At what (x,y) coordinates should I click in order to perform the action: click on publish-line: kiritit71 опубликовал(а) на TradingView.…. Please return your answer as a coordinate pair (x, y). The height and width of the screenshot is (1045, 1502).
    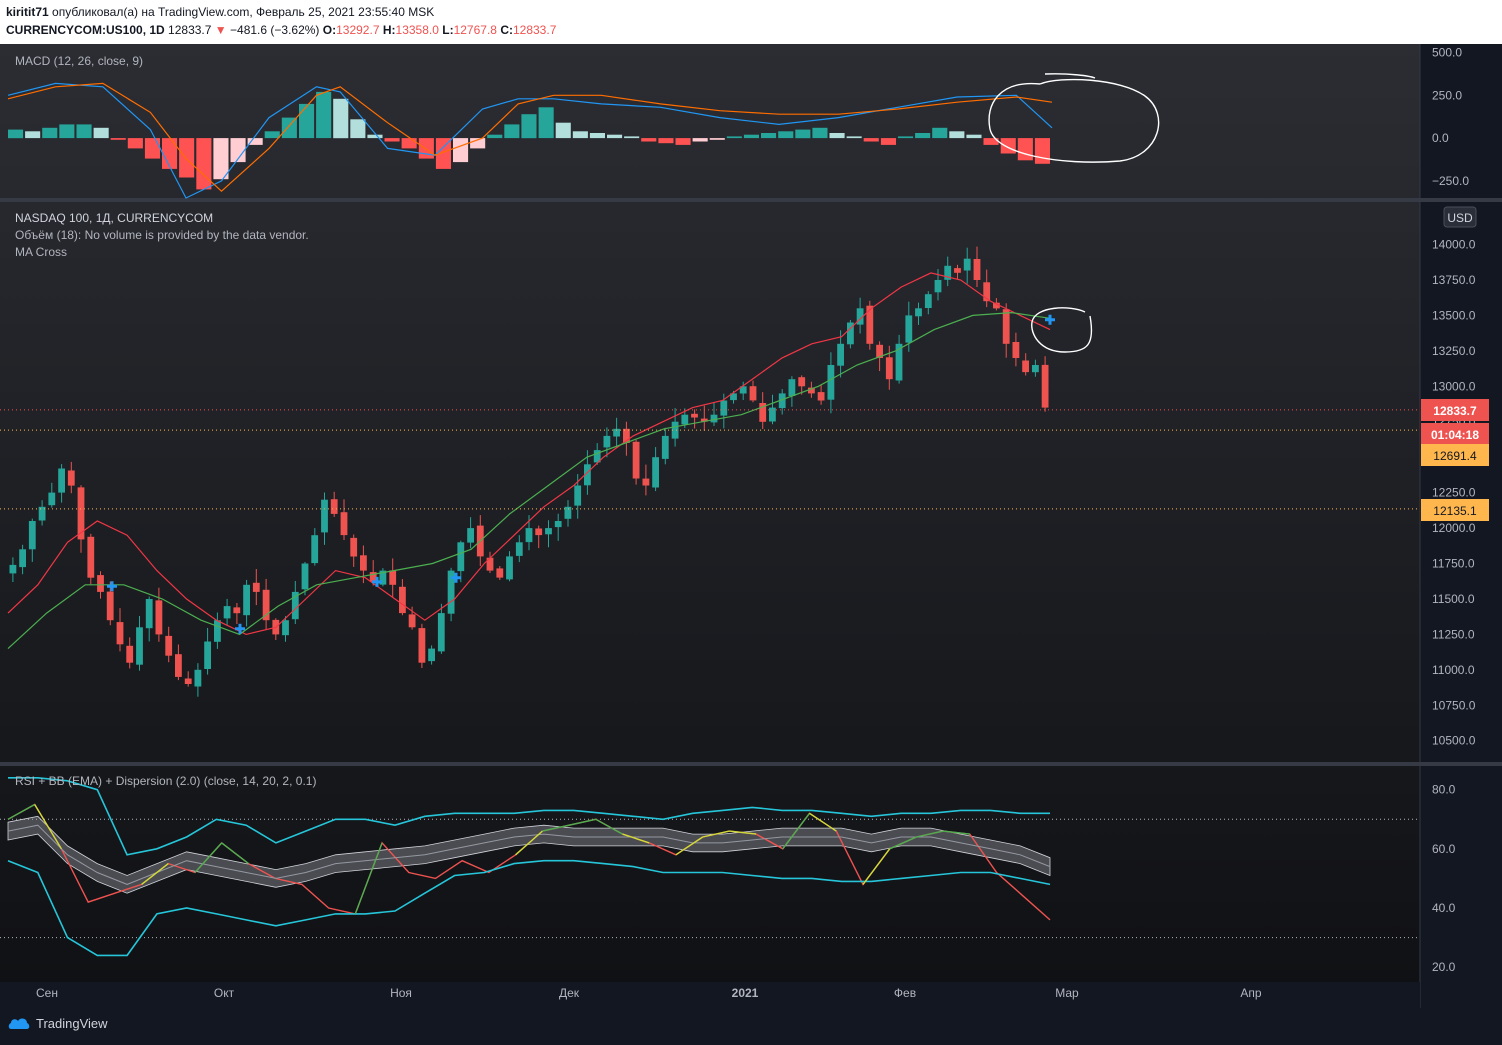
    Looking at the image, I should click on (220, 12).